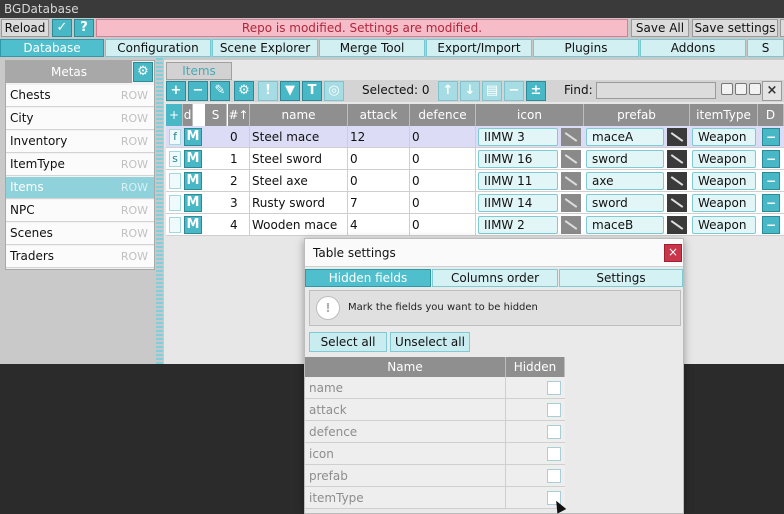 This screenshot has width=784, height=514. I want to click on tab-addons: Addons, so click(693, 48).